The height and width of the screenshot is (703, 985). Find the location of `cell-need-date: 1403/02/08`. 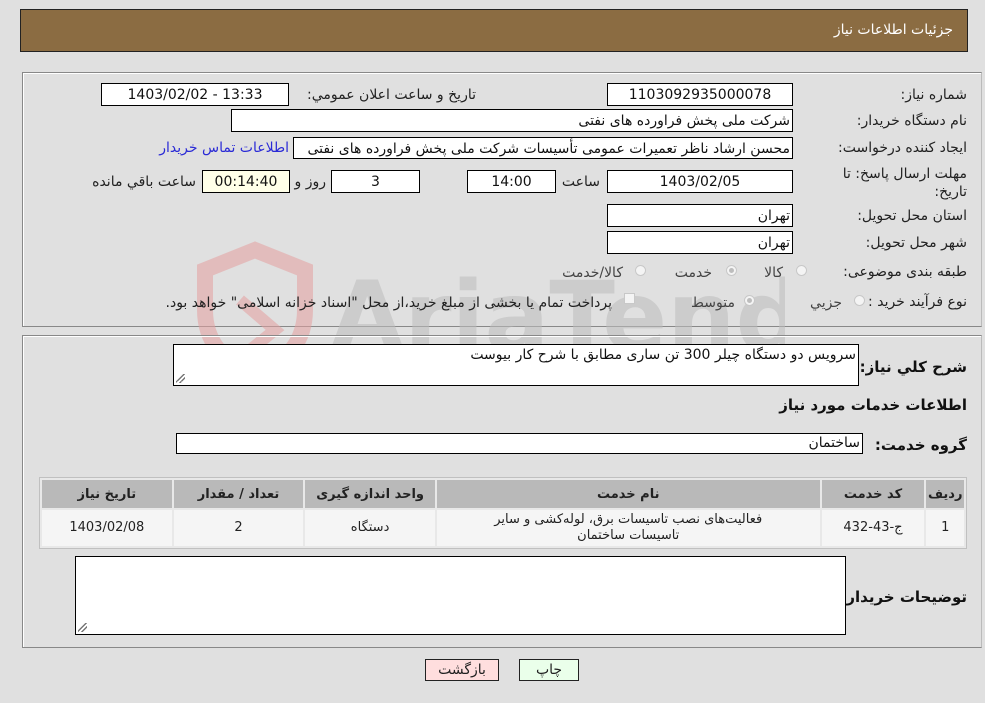

cell-need-date: 1403/02/08 is located at coordinates (107, 528).